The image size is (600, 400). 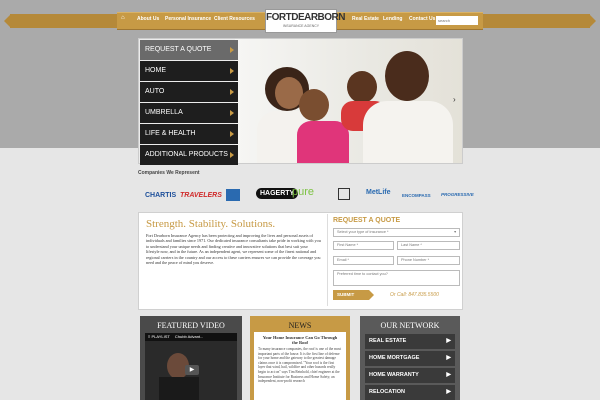 I want to click on nav-real-estate: Real Estate, so click(x=365, y=19).